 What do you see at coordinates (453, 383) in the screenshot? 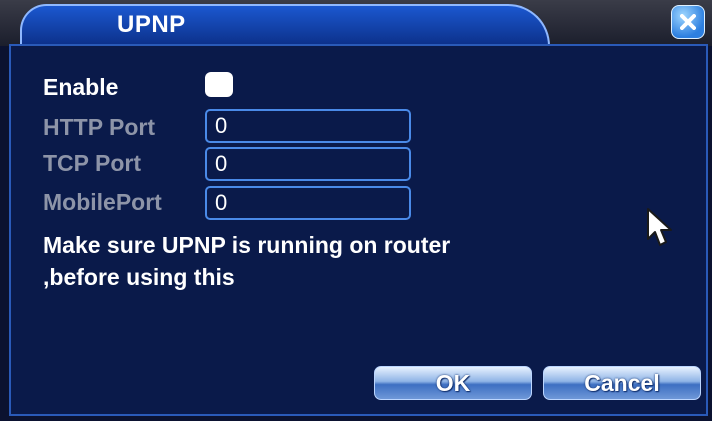
I see `ok-button: OK` at bounding box center [453, 383].